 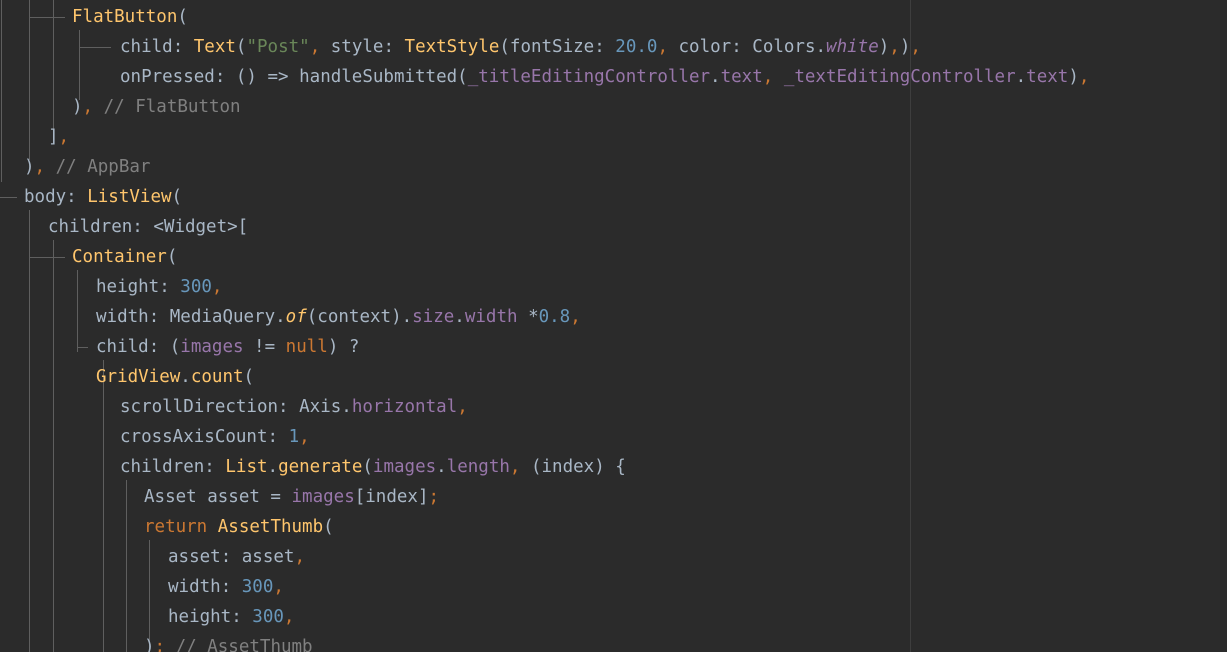 I want to click on code-token: asset, so click(x=194, y=557).